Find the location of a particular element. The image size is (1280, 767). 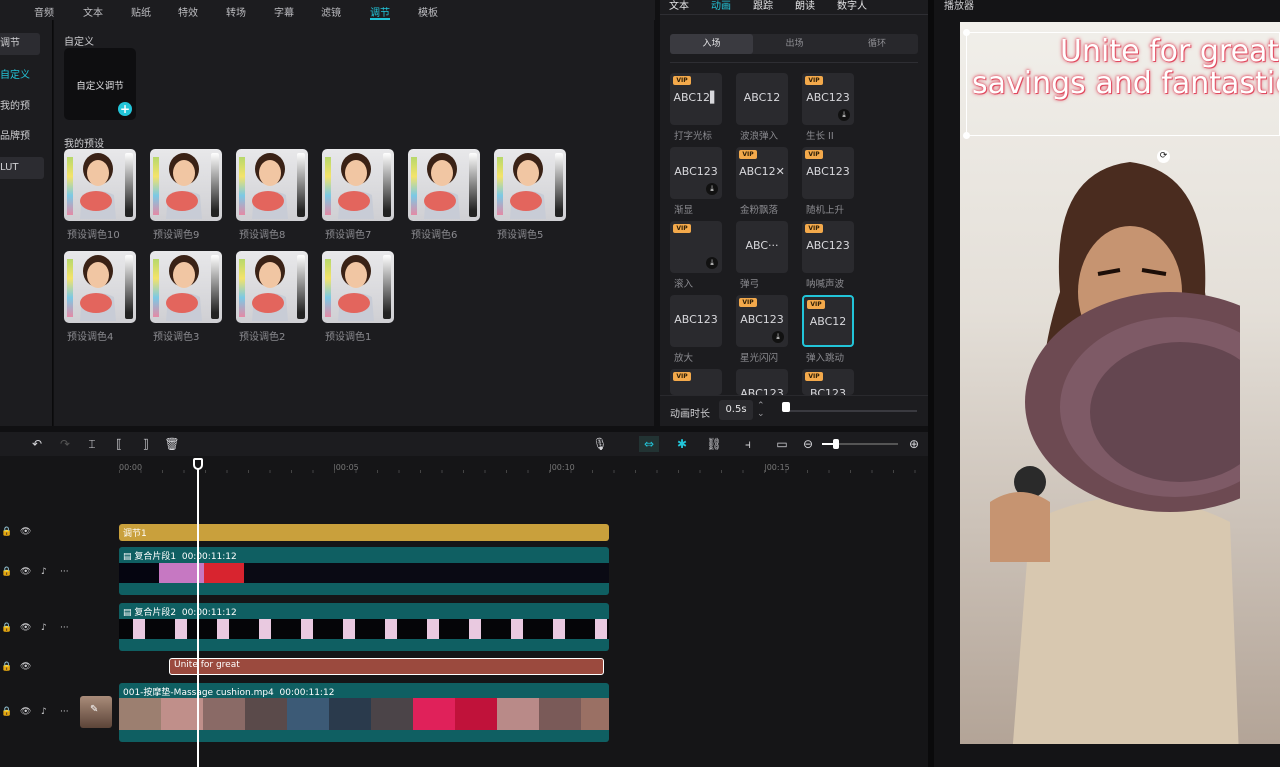

main-track-magnet-icon: ⇔ is located at coordinates (649, 444).